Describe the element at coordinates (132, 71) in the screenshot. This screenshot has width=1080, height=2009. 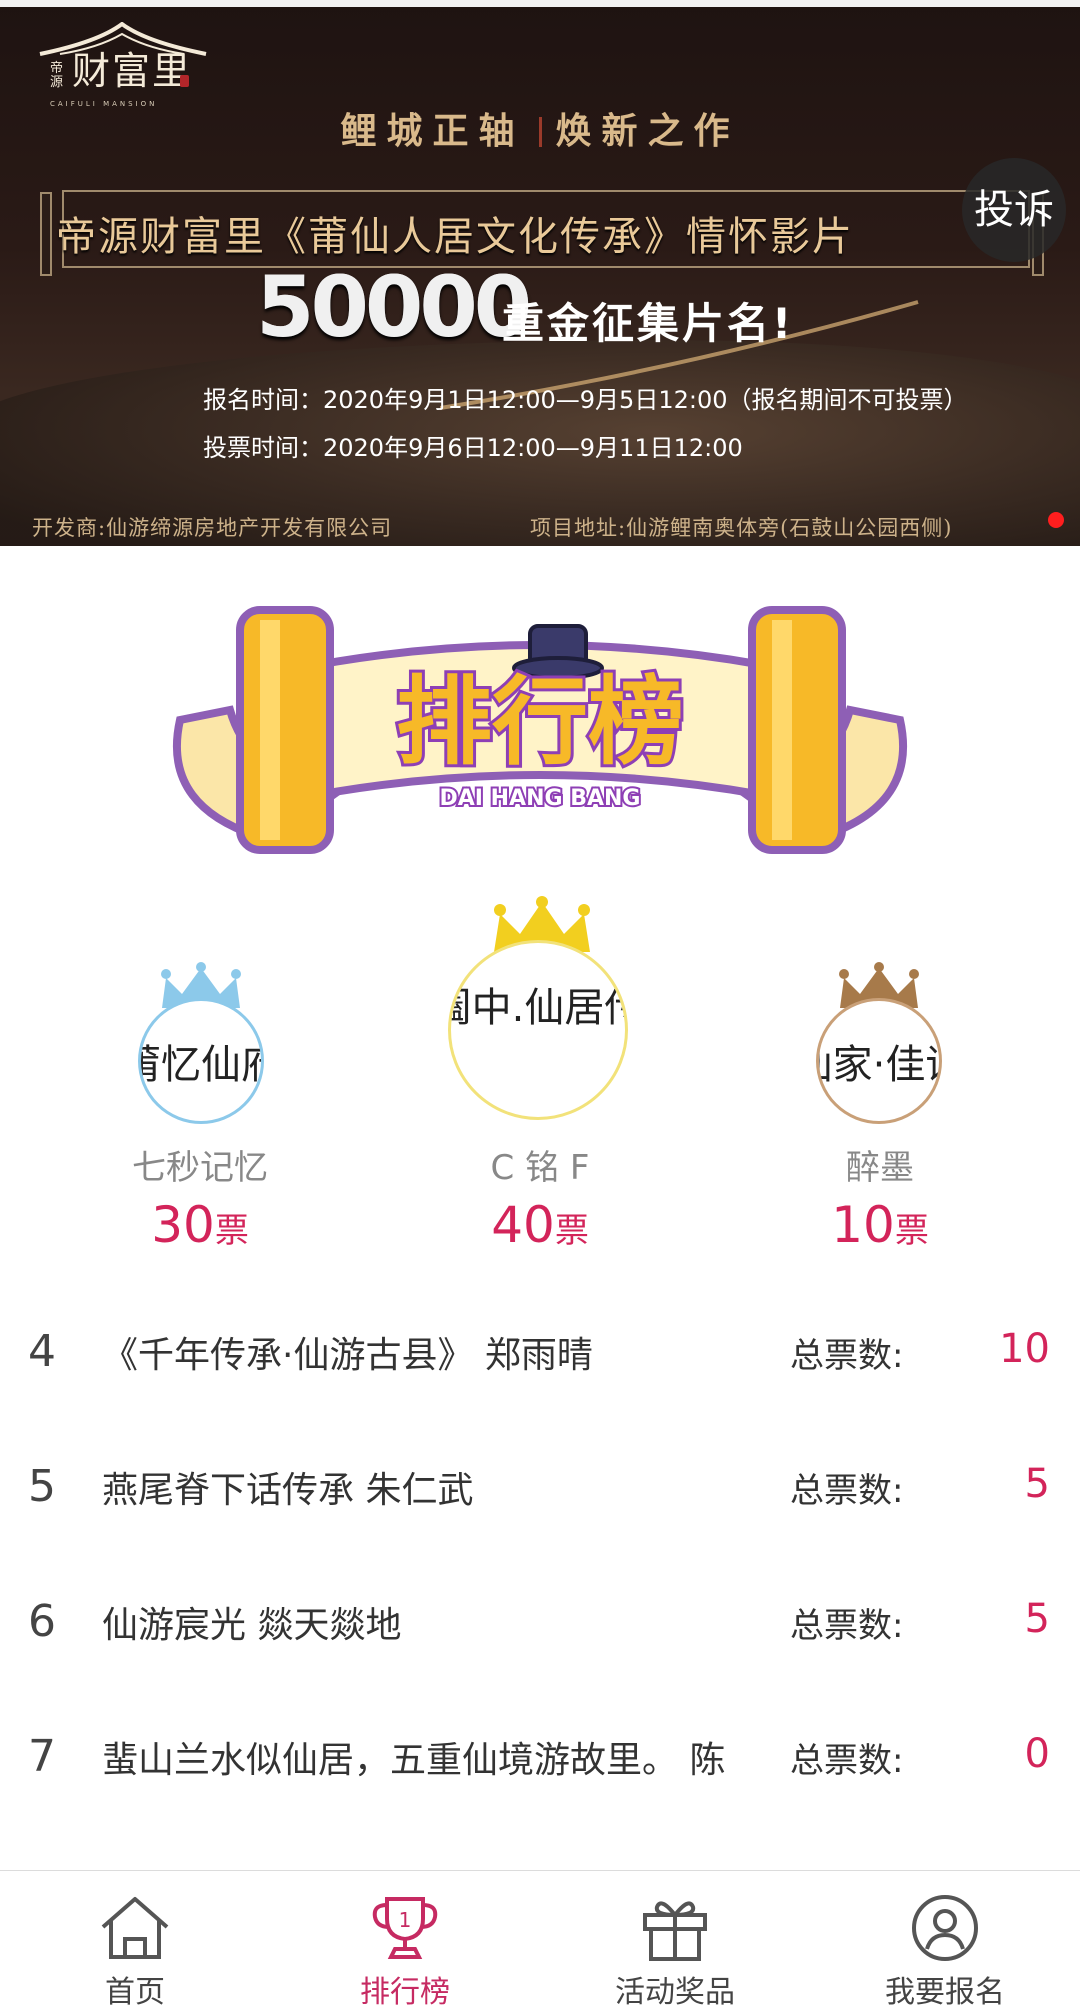
I see `logo-text: 财富里` at that location.